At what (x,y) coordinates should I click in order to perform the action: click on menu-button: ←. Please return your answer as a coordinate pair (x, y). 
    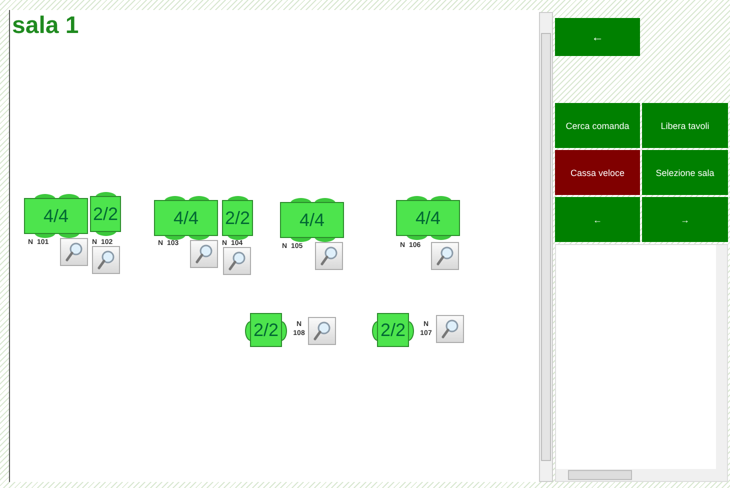
    Looking at the image, I should click on (597, 219).